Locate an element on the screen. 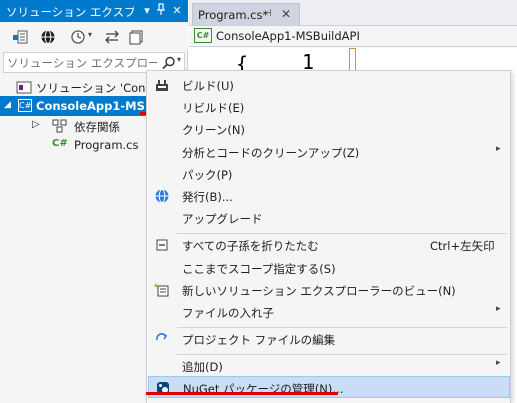 The image size is (517, 403). menu-item-label: プロジェクト ファイルの編集 is located at coordinates (259, 340).